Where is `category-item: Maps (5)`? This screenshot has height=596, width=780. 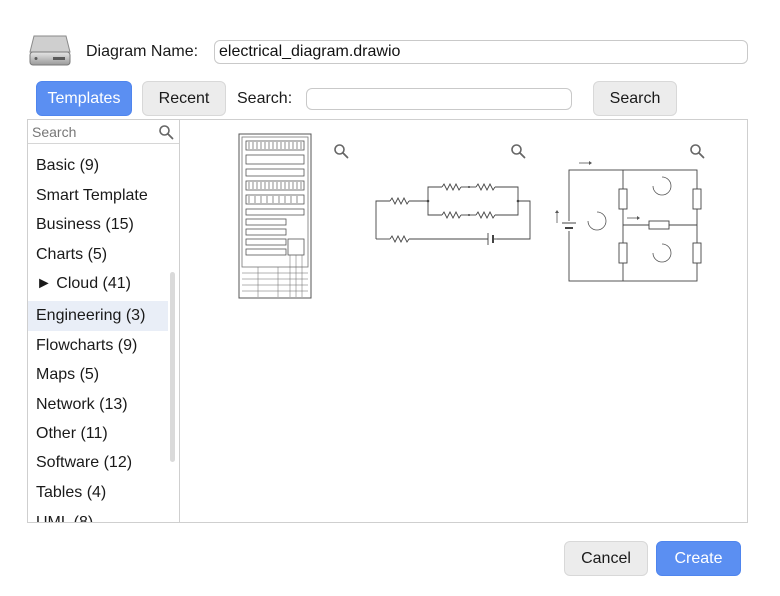 category-item: Maps (5) is located at coordinates (98, 375).